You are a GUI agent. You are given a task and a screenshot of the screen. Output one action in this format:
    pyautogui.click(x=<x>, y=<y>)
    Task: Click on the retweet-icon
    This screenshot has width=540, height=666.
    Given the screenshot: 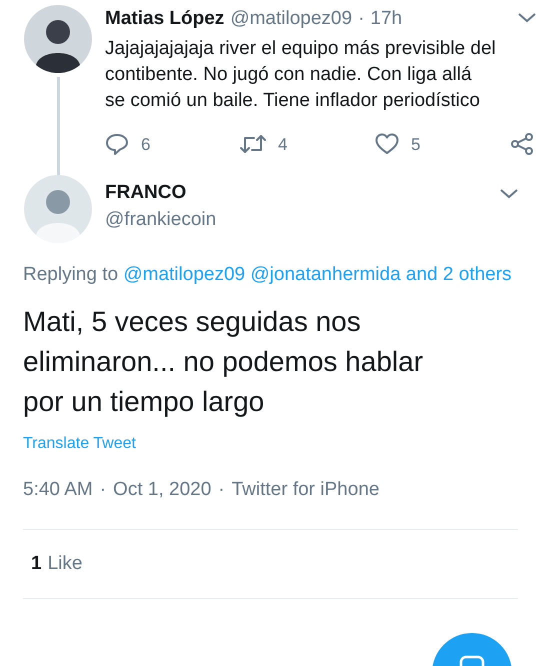 What is the action you would take?
    pyautogui.click(x=253, y=144)
    